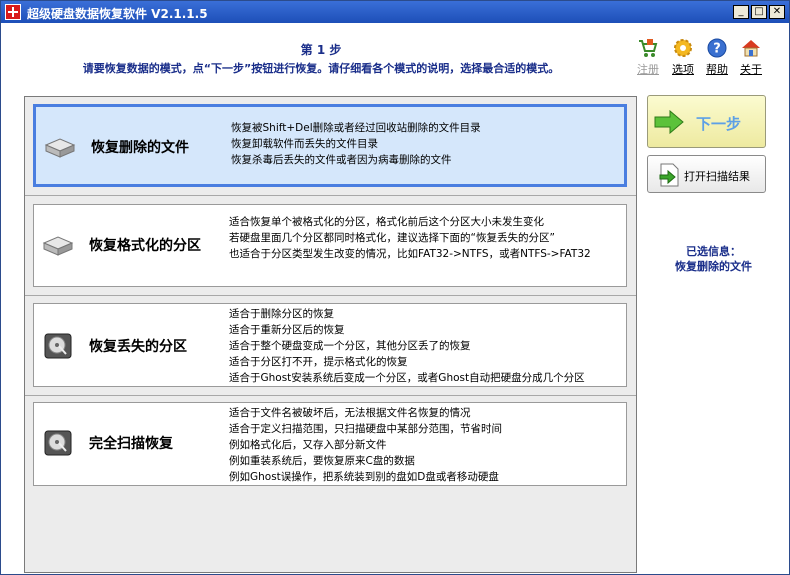  What do you see at coordinates (356, 128) in the screenshot?
I see `description-line: 恢复被Shift+Del删除或者经过回收站删除的文件目录` at bounding box center [356, 128].